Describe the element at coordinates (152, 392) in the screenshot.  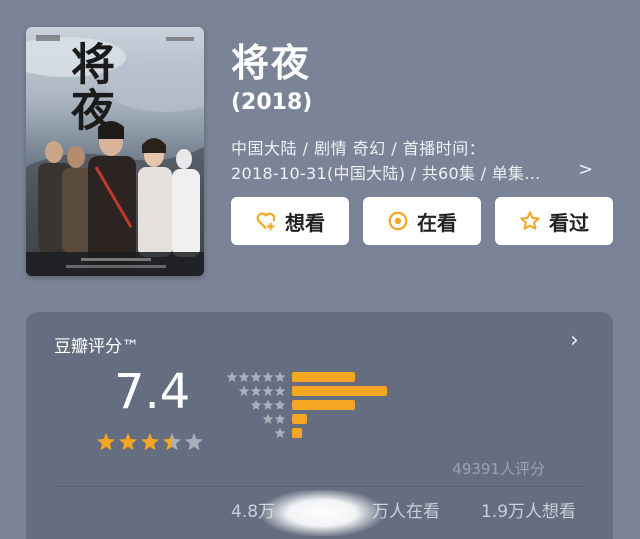
I see `rating-score: 7.4` at that location.